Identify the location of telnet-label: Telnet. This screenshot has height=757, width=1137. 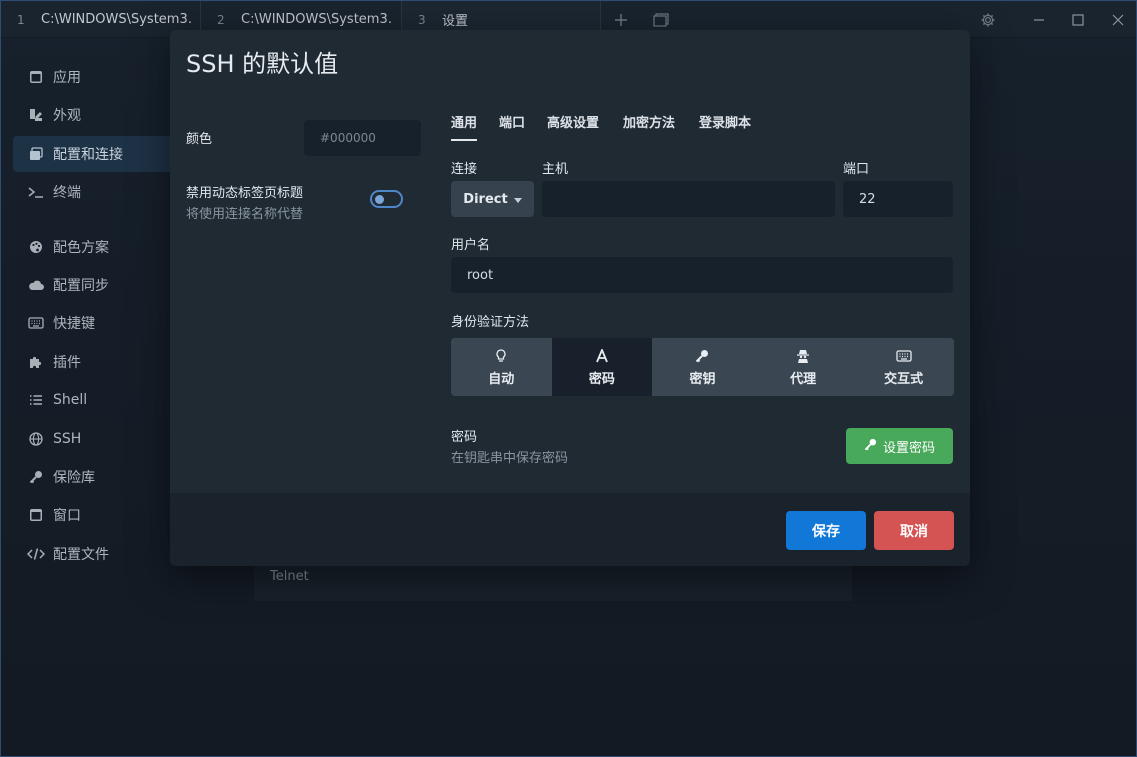
(289, 576).